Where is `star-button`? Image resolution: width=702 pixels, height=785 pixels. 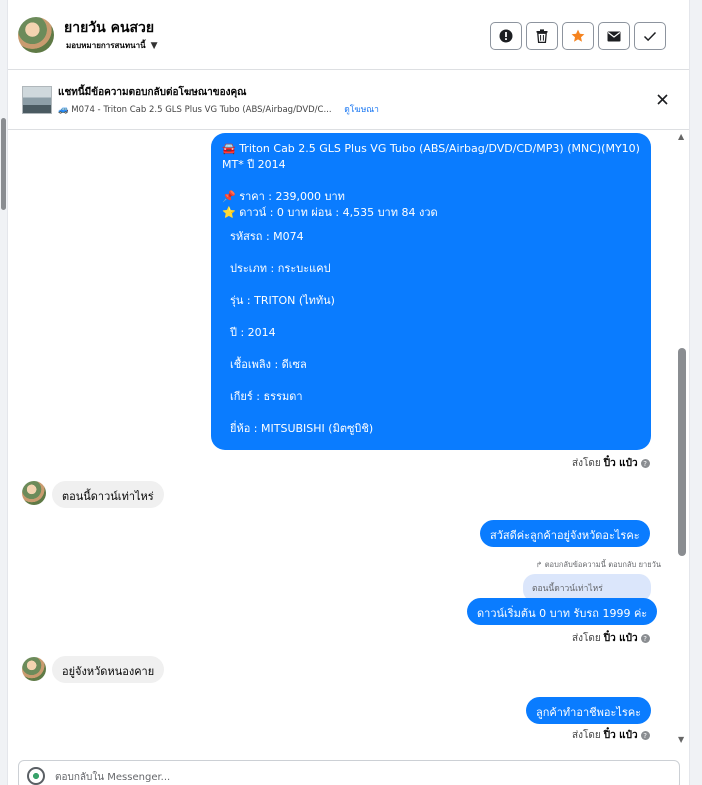 star-button is located at coordinates (578, 36).